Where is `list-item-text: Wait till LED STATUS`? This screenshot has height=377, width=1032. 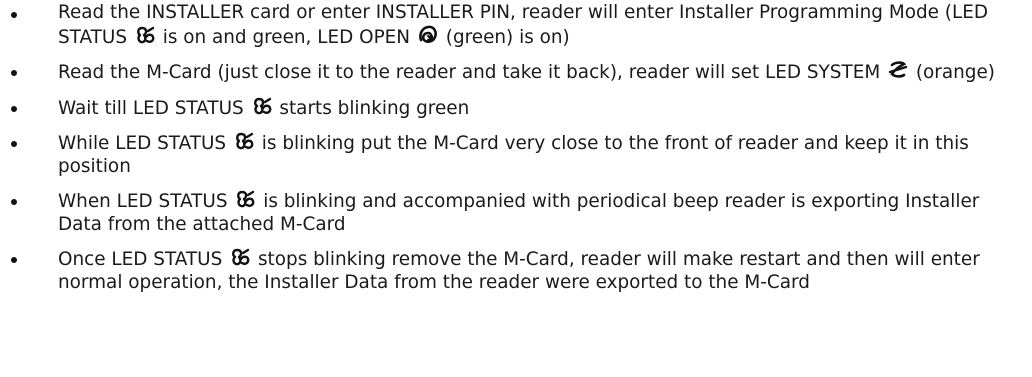 list-item-text: Wait till LED STATUS is located at coordinates (154, 108).